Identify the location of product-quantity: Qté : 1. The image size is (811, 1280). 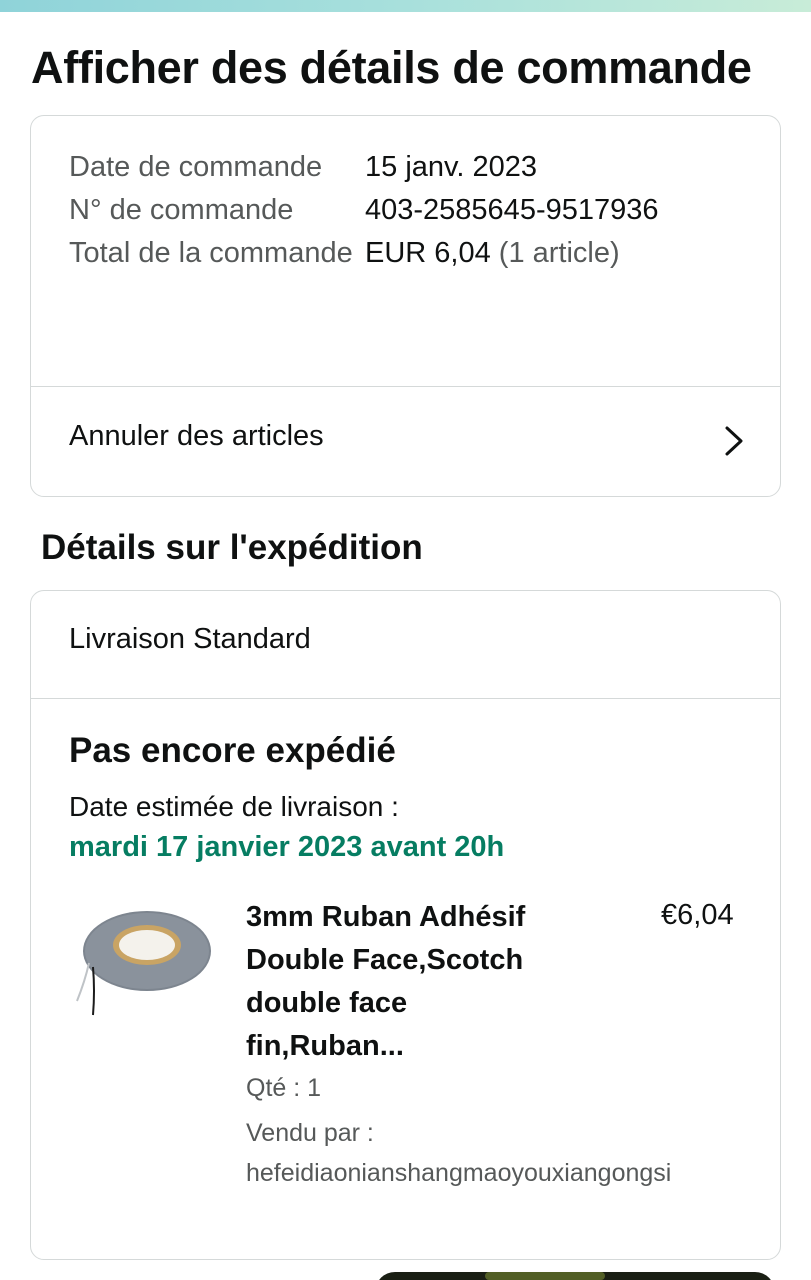
(284, 1088).